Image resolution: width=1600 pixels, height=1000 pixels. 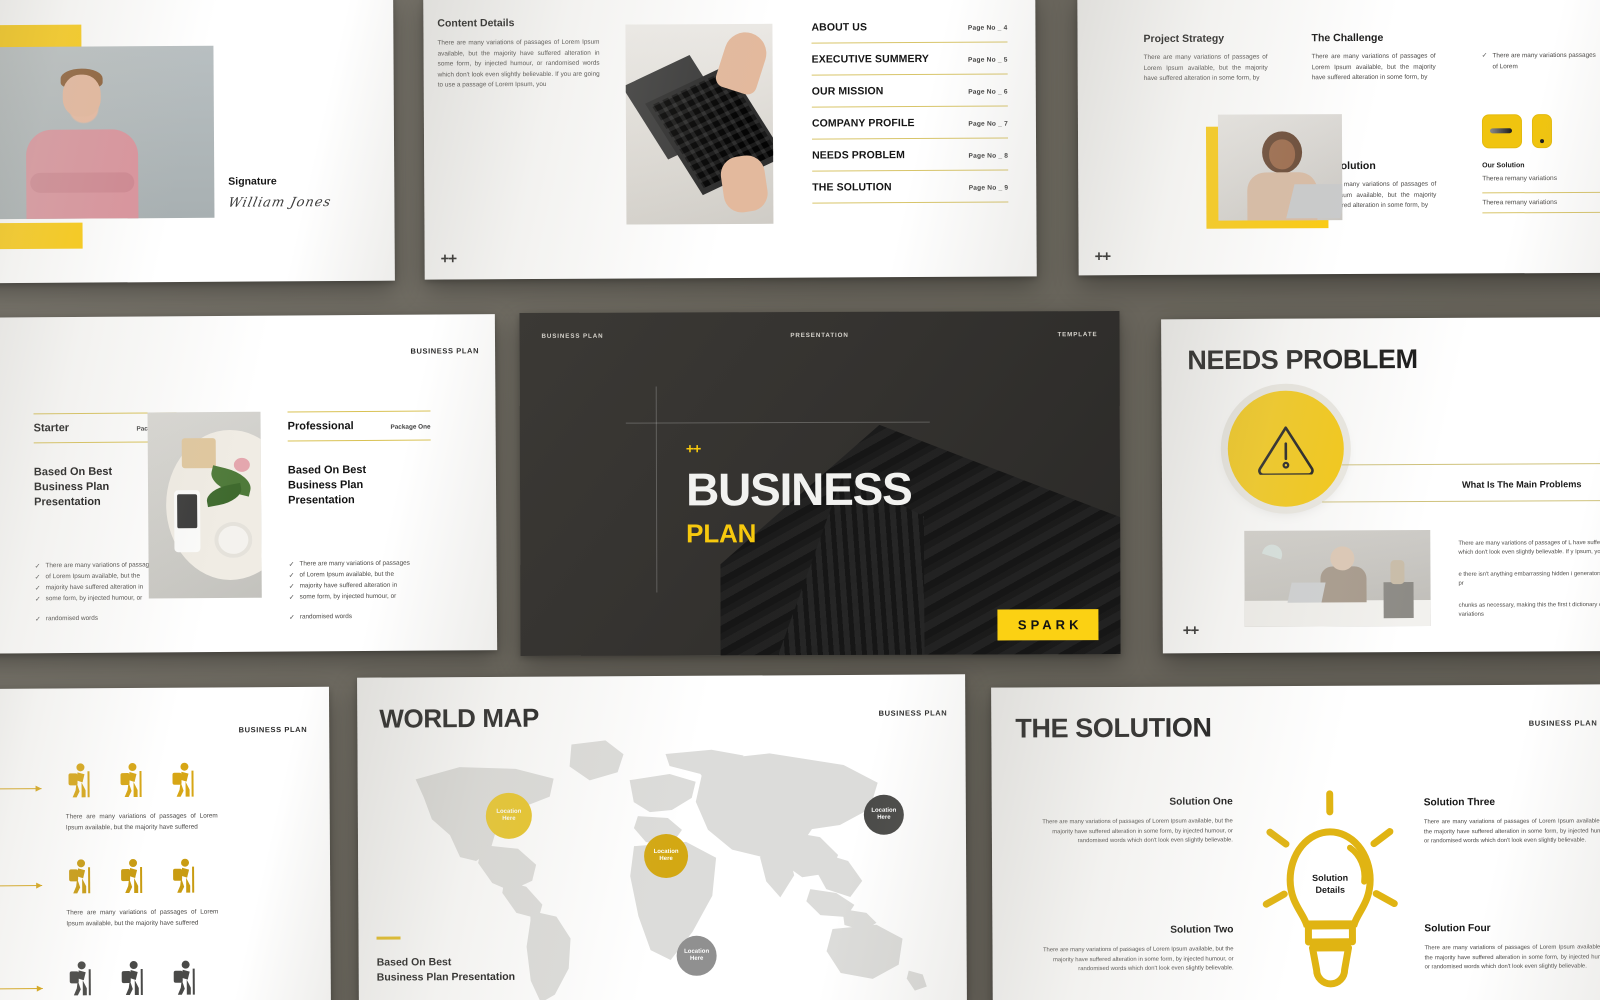 What do you see at coordinates (1541, 202) in the screenshot?
I see `side-line-2: Therea remany variations` at bounding box center [1541, 202].